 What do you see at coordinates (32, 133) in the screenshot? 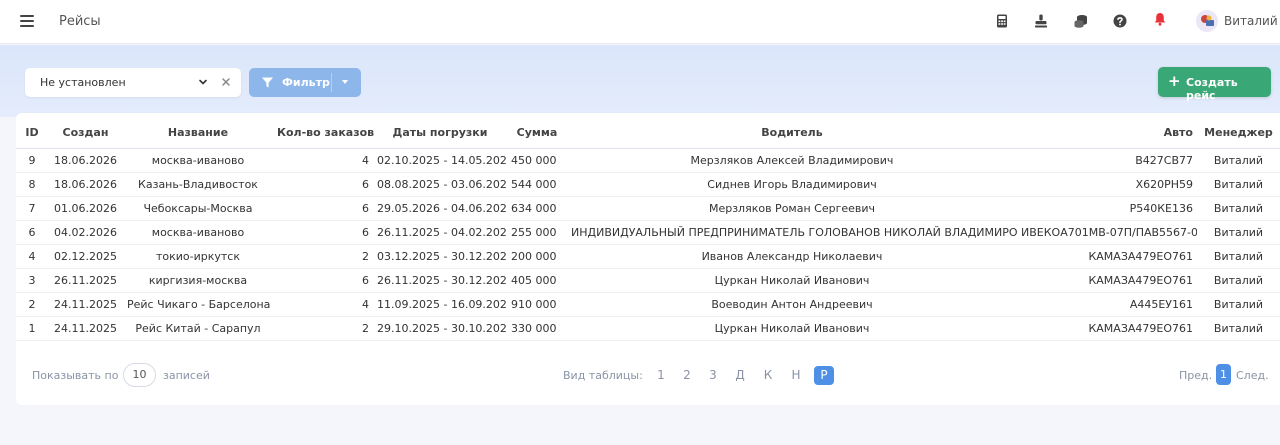
I see `column-header-id: ID` at bounding box center [32, 133].